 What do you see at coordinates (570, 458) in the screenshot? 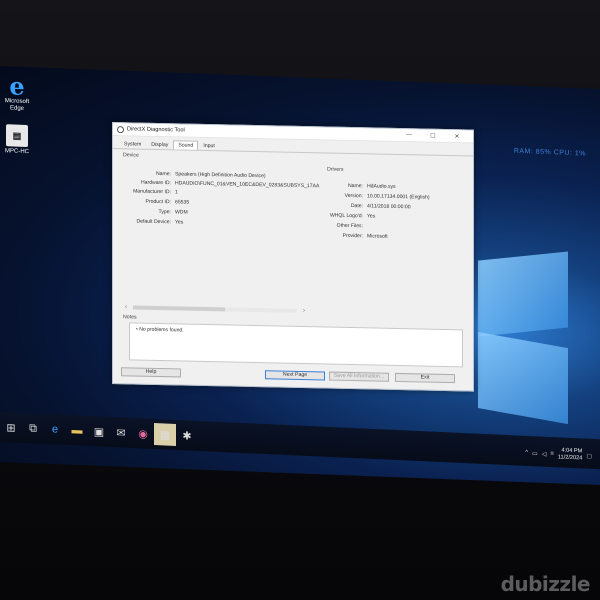
I see `clock-date: 11/2/2024` at bounding box center [570, 458].